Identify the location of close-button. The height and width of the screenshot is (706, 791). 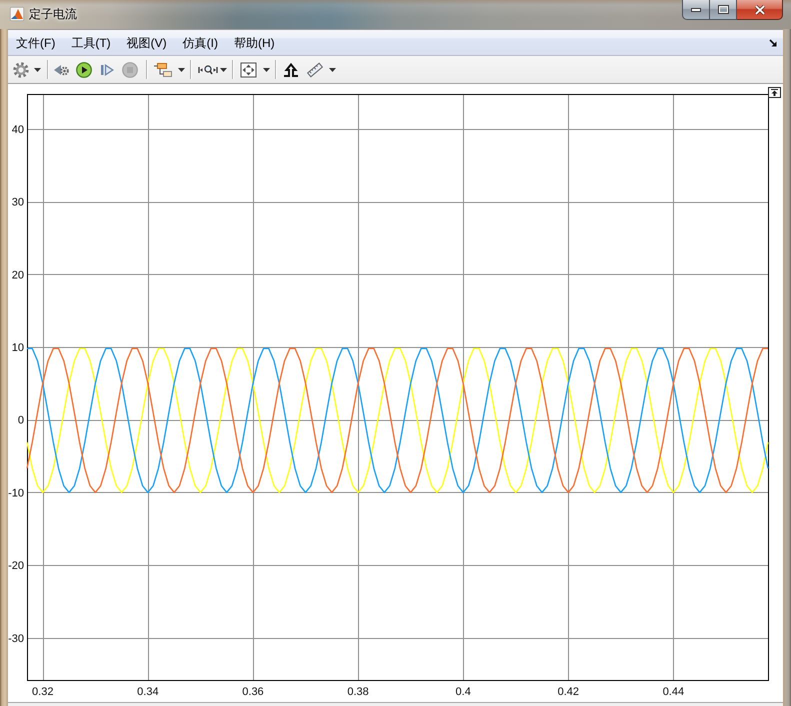
(760, 10).